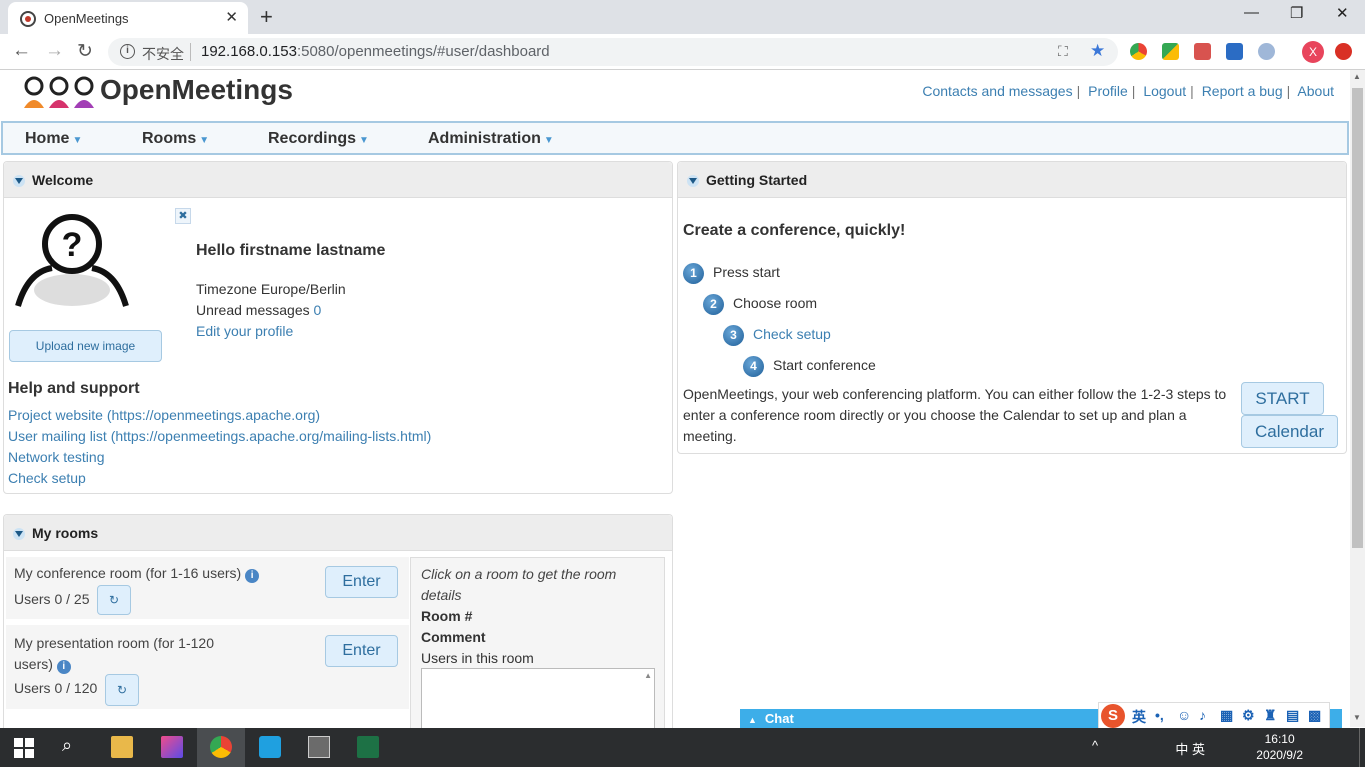  I want to click on greeting-text: Hello firstname lastname, so click(291, 250).